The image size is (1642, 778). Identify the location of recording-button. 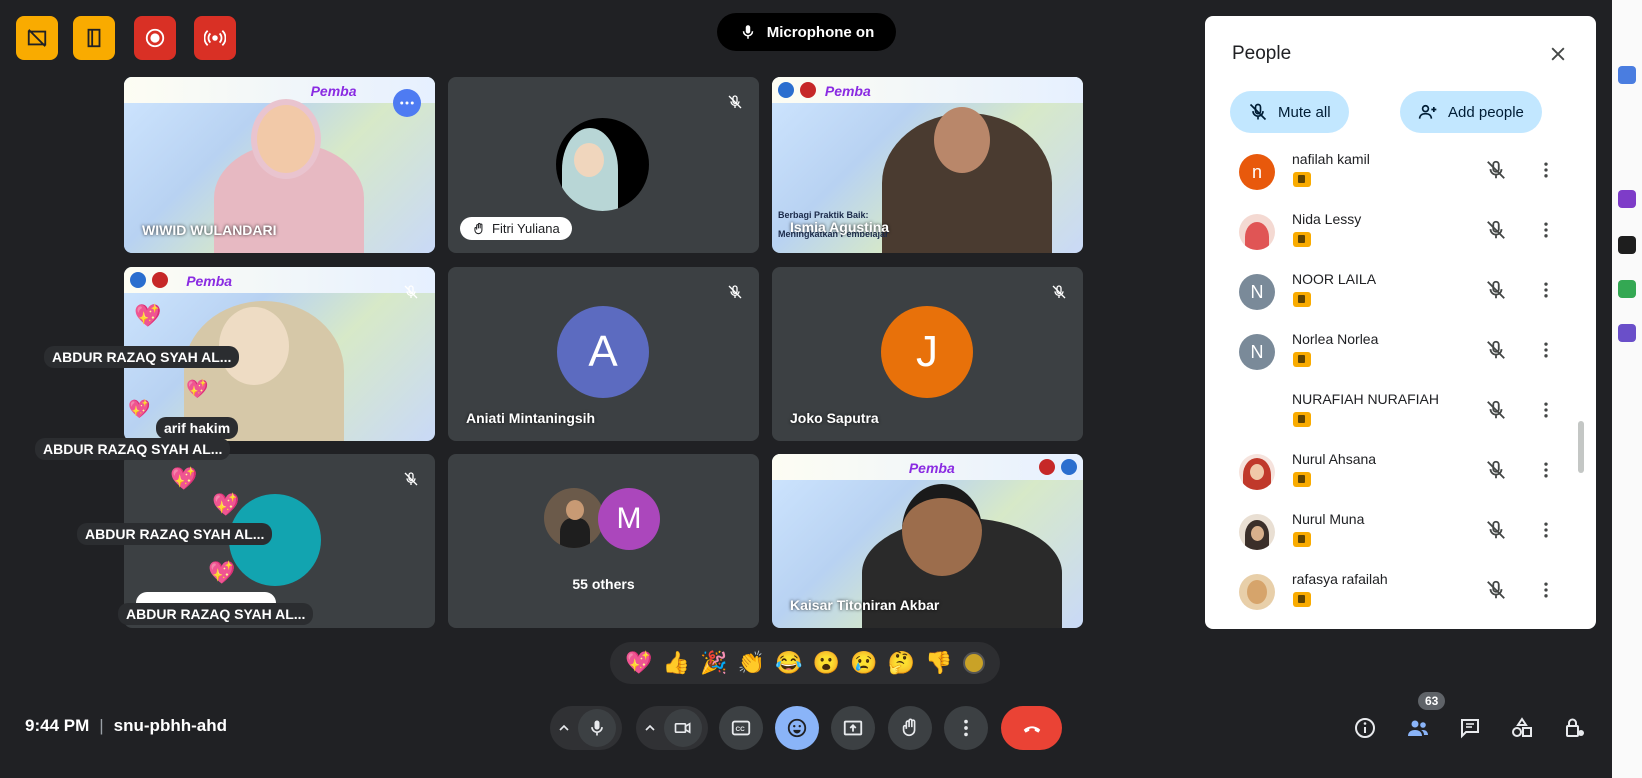
(155, 38).